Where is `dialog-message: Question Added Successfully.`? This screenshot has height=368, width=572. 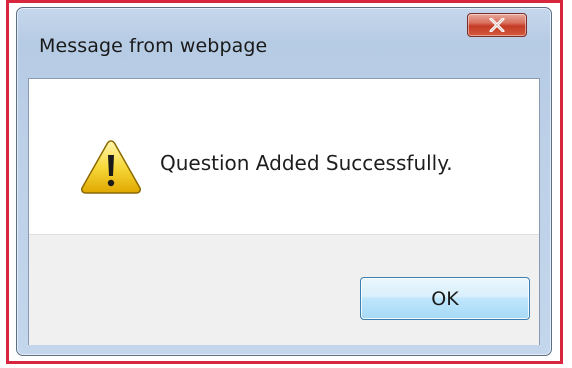
dialog-message: Question Added Successfully. is located at coordinates (306, 163).